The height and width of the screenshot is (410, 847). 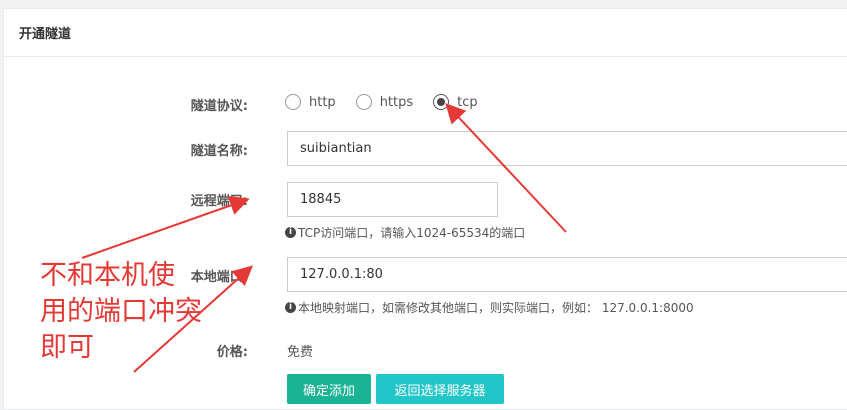 I want to click on remote-port-hint: i TCP访问端口，请输入1024-65534的端口, so click(x=405, y=232).